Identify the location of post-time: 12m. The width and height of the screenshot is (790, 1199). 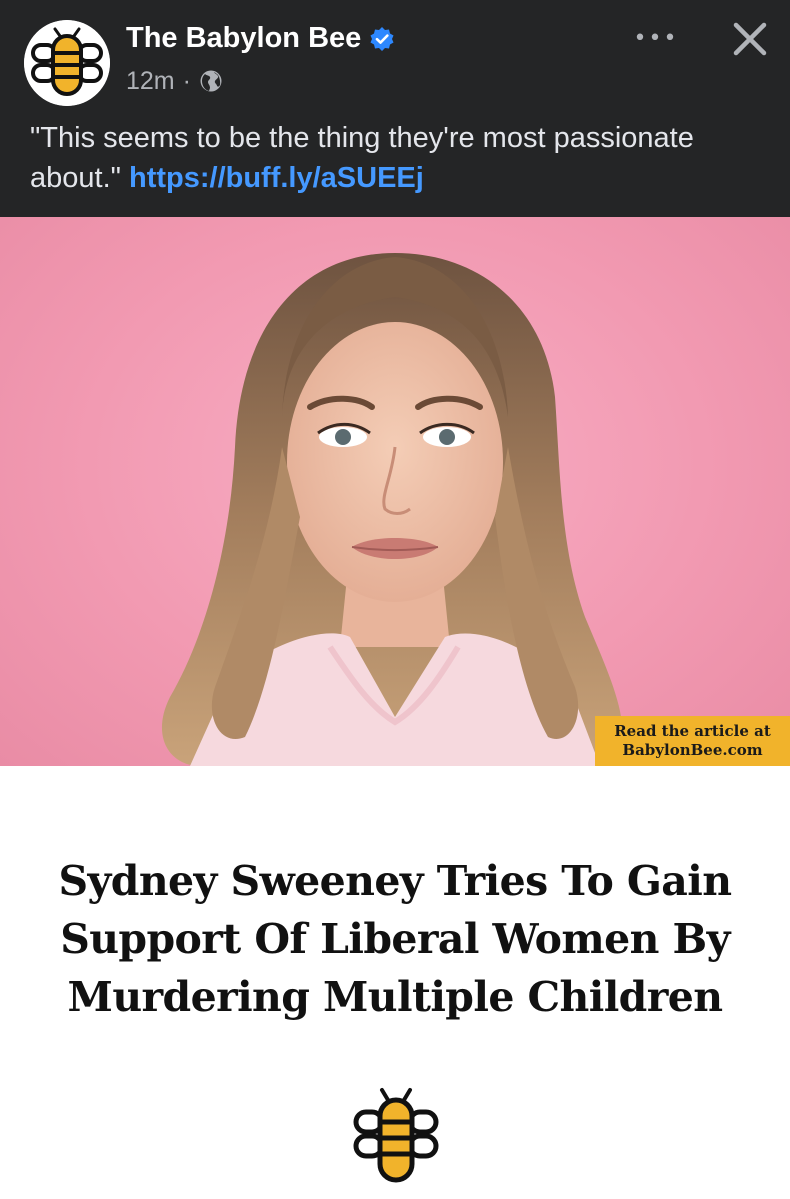
(150, 81).